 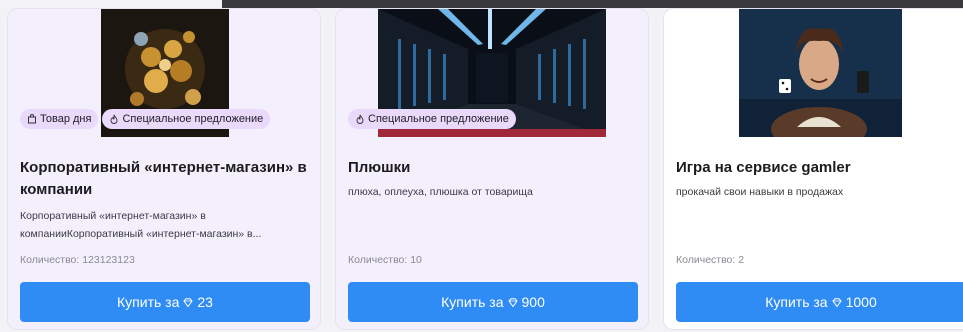 I want to click on price-value: 23, so click(x=205, y=302).